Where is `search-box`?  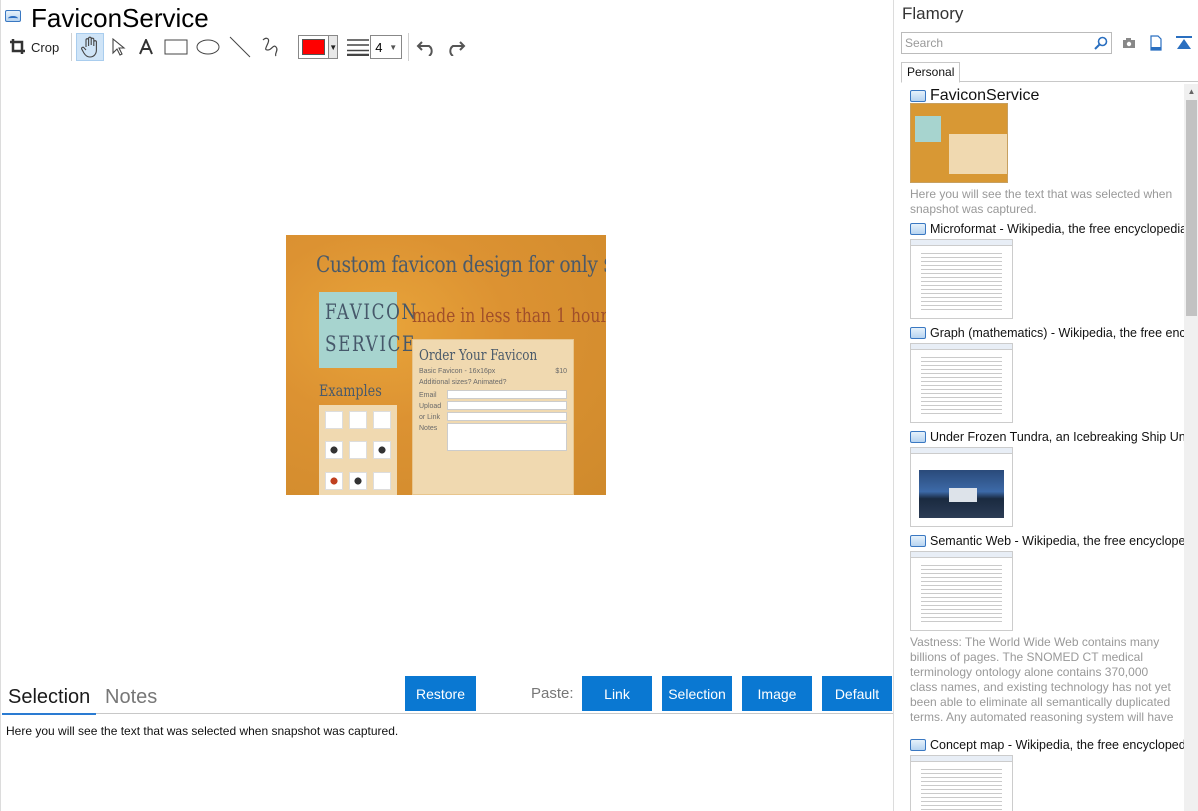 search-box is located at coordinates (1006, 43).